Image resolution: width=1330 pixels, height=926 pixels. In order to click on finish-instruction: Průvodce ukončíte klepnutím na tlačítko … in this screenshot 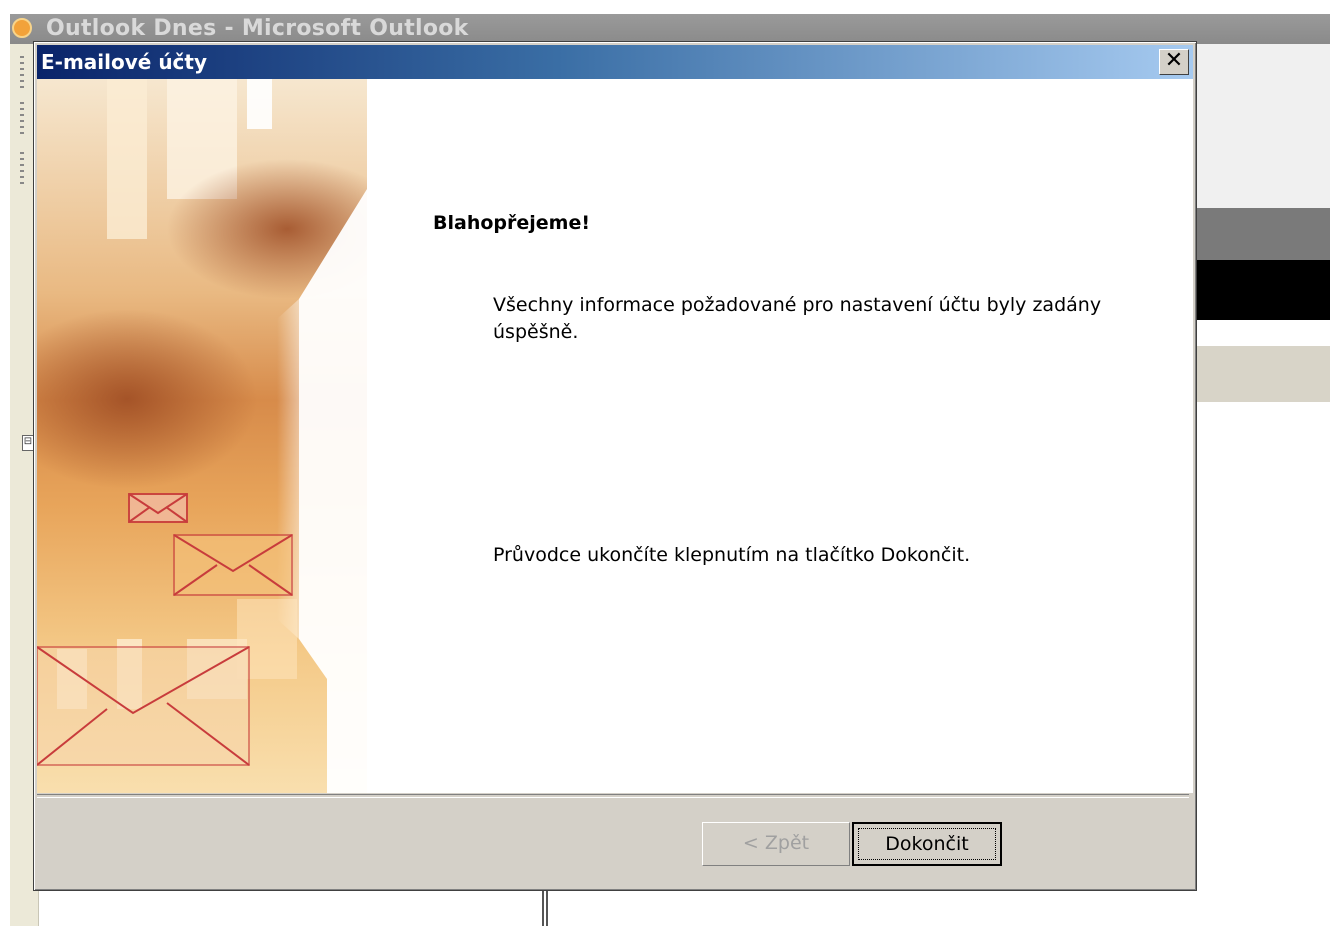, I will do `click(732, 555)`.